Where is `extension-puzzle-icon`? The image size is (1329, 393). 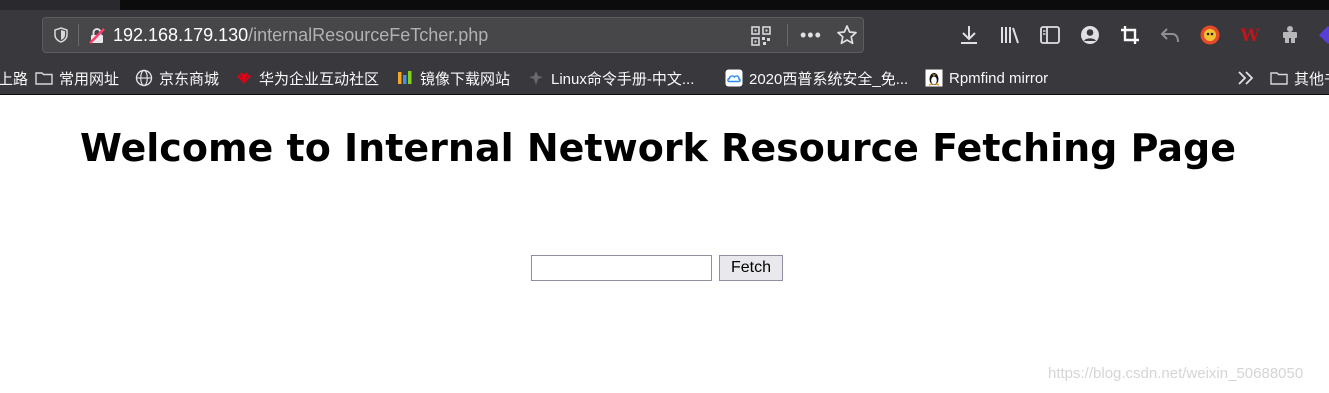 extension-puzzle-icon is located at coordinates (1290, 35).